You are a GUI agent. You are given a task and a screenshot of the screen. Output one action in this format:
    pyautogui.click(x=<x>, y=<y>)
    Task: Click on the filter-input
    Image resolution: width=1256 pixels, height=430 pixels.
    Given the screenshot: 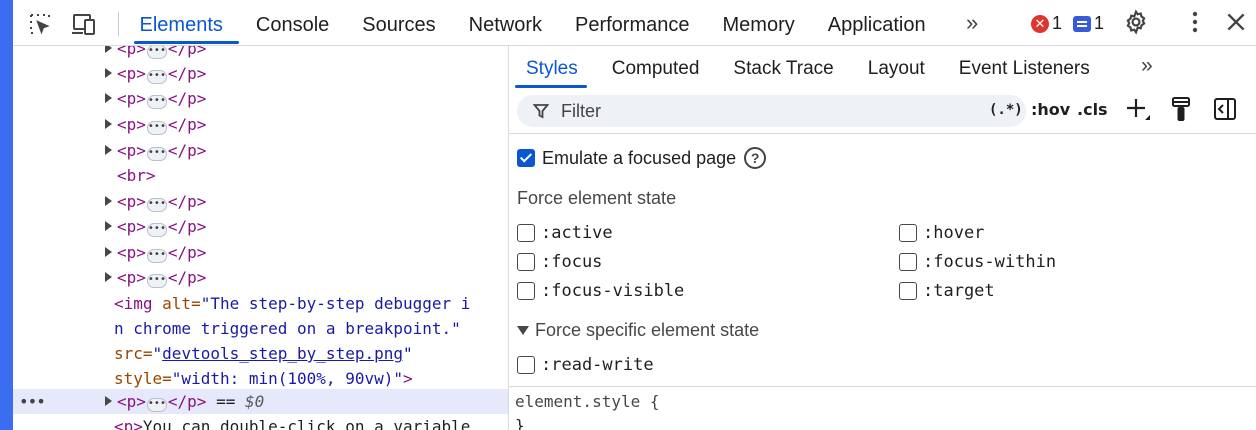 What is the action you would take?
    pyautogui.click(x=771, y=111)
    